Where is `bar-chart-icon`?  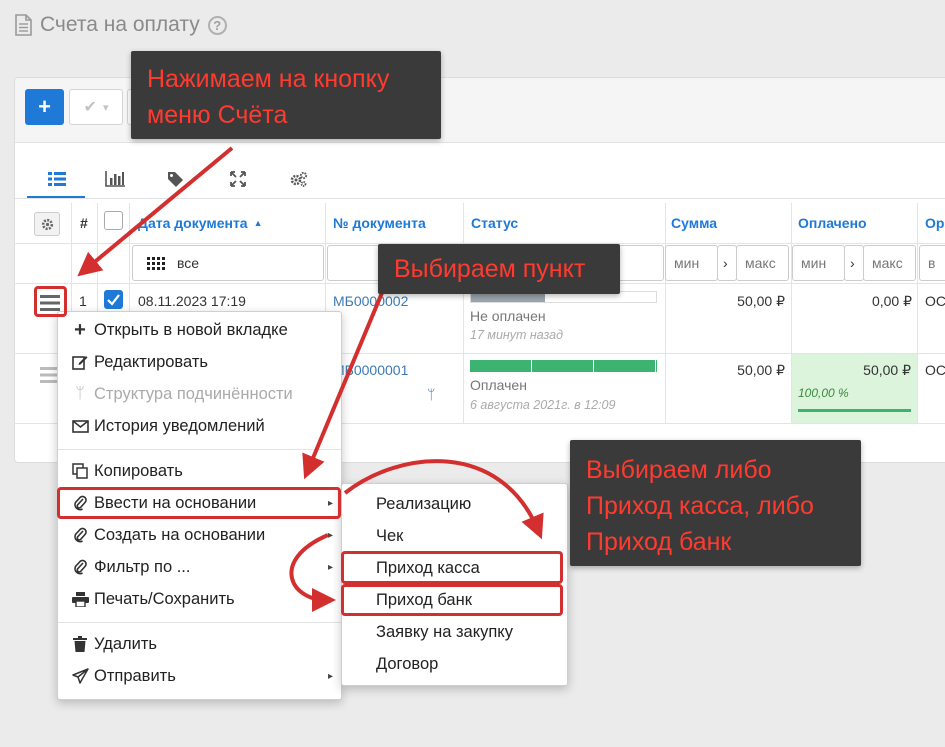 bar-chart-icon is located at coordinates (115, 179).